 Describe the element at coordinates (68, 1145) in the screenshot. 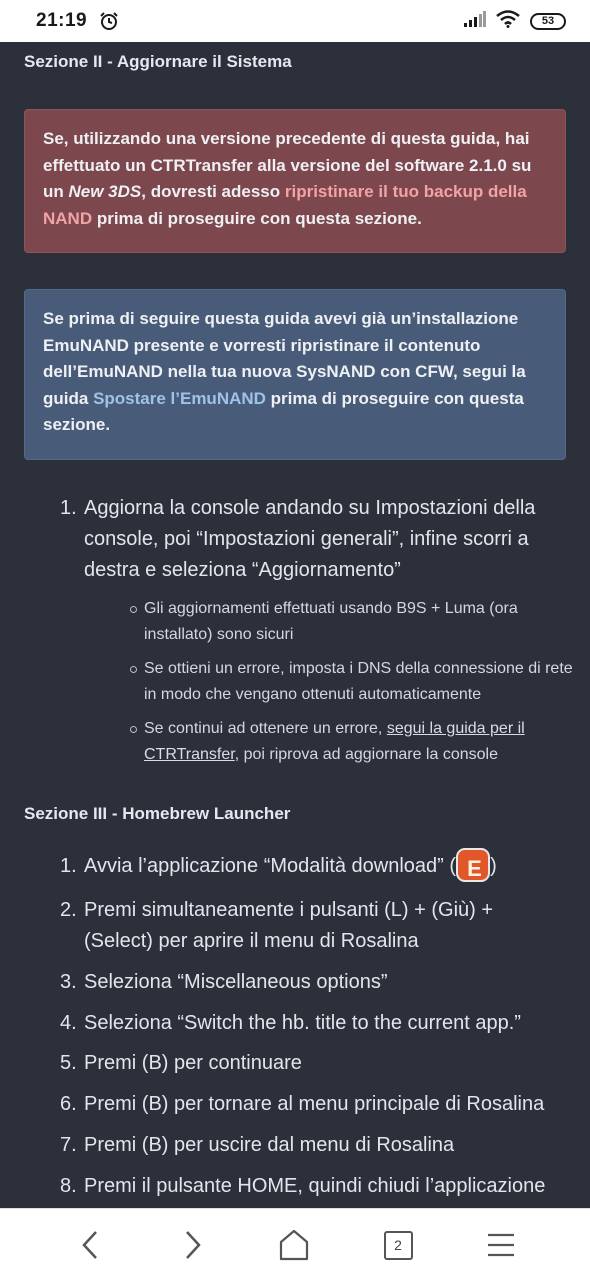

I see `step-number: 7.` at that location.